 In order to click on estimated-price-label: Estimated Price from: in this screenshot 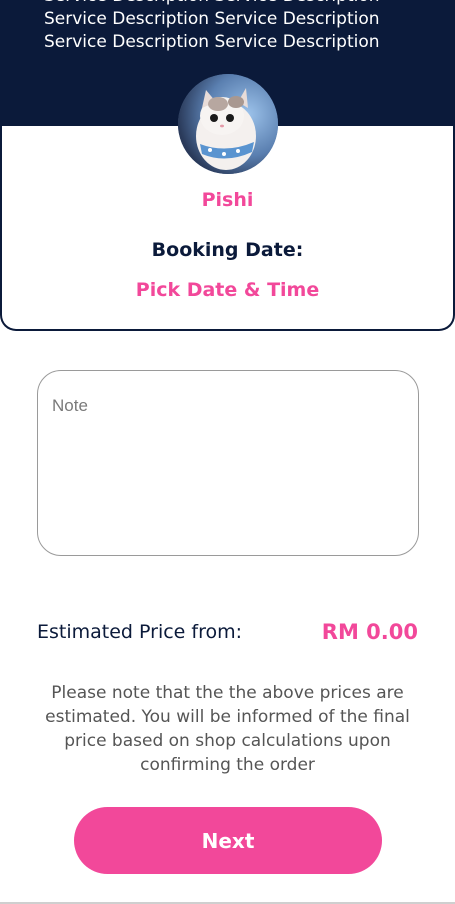, I will do `click(140, 632)`.